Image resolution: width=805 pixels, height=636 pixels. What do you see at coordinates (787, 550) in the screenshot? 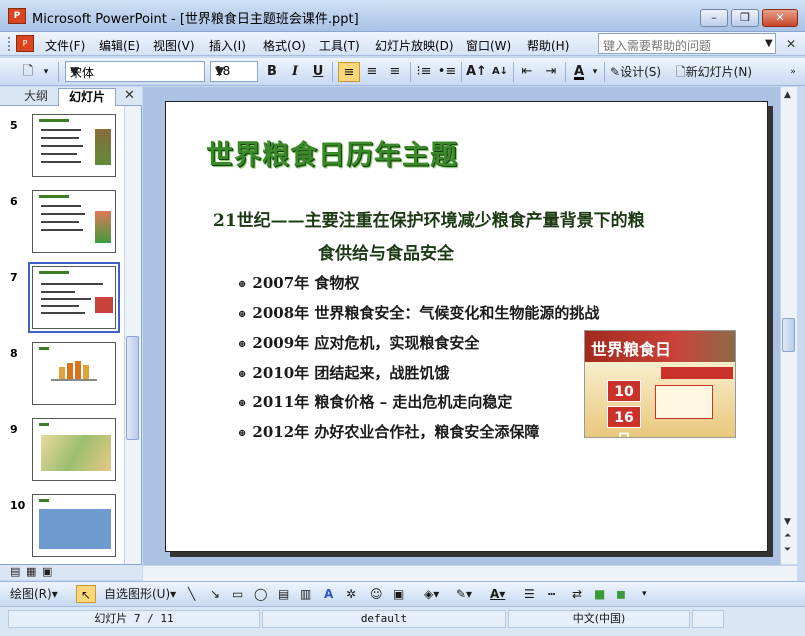
I see `next-slide-icon: ⏷` at bounding box center [787, 550].